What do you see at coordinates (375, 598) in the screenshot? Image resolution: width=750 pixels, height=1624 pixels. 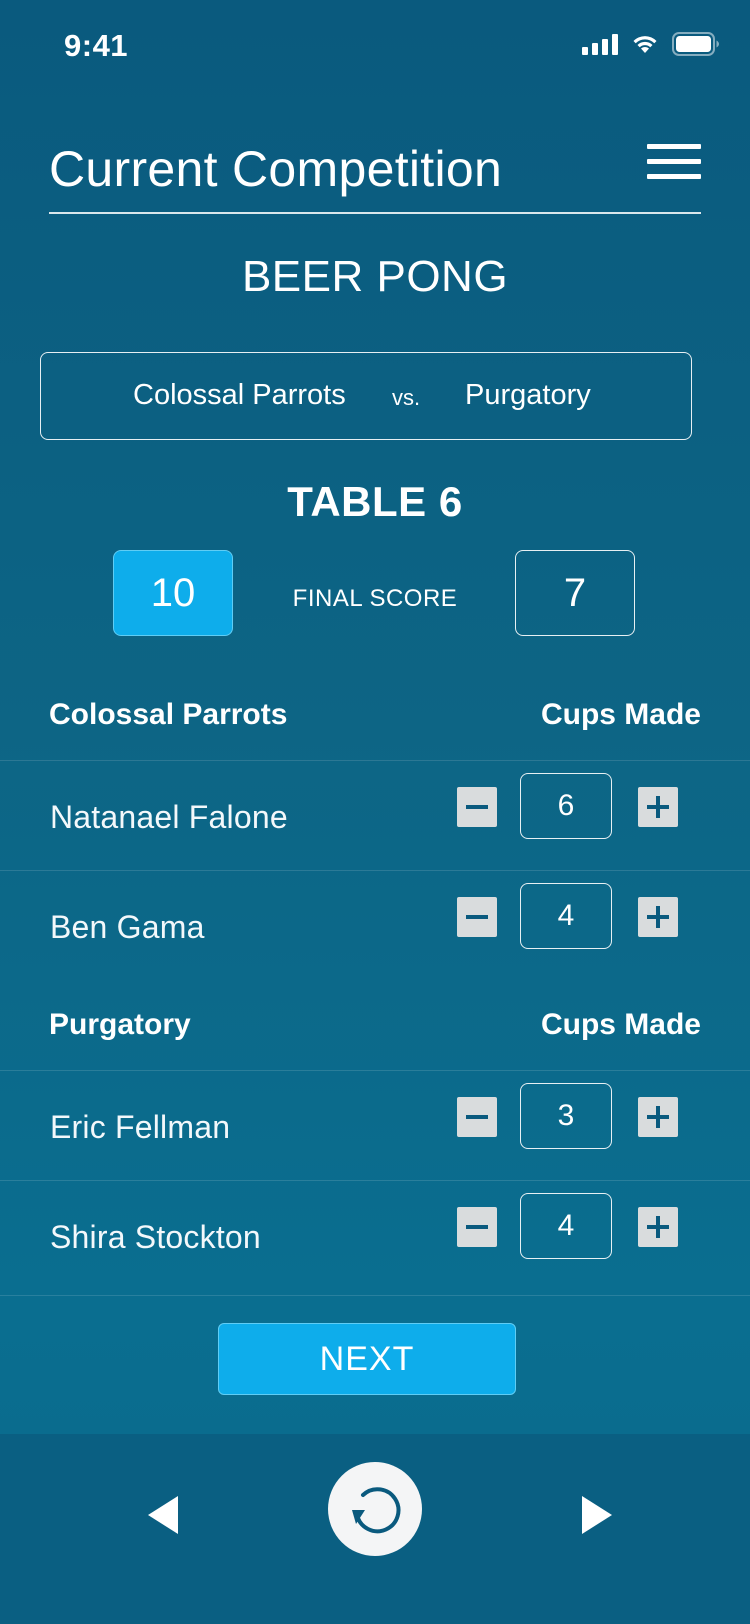 I see `final-score-label: FINAL SCORE` at bounding box center [375, 598].